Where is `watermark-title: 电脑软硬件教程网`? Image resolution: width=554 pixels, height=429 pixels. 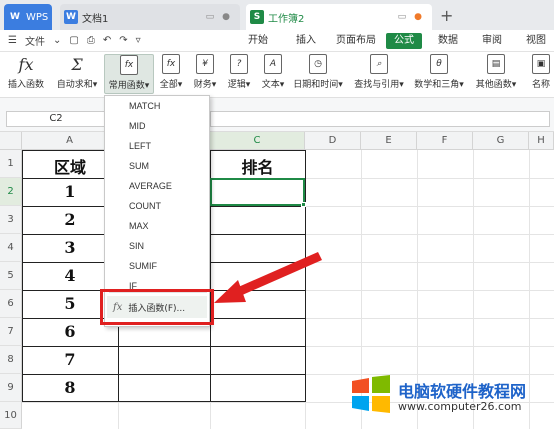 watermark-title: 电脑软硬件教程网 is located at coordinates (462, 391).